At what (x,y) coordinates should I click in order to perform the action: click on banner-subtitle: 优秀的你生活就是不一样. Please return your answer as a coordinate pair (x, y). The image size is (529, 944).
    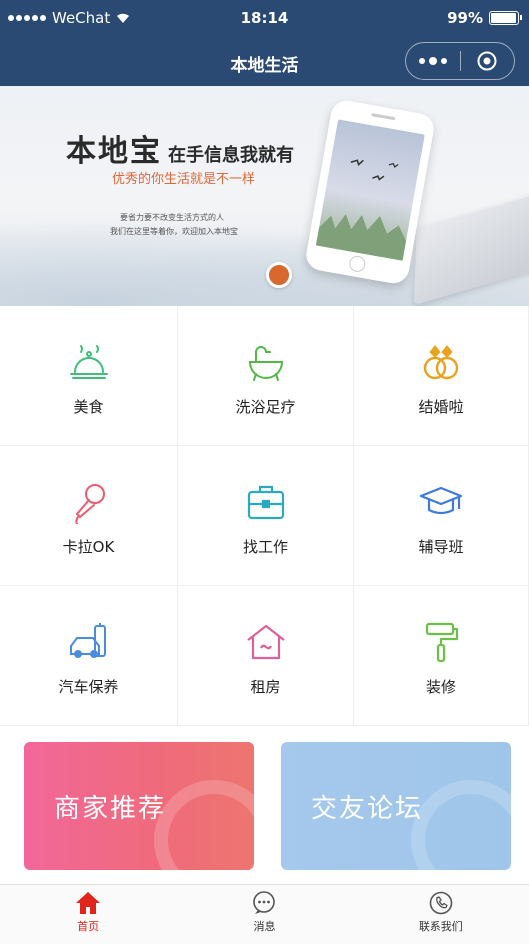
    Looking at the image, I should click on (184, 179).